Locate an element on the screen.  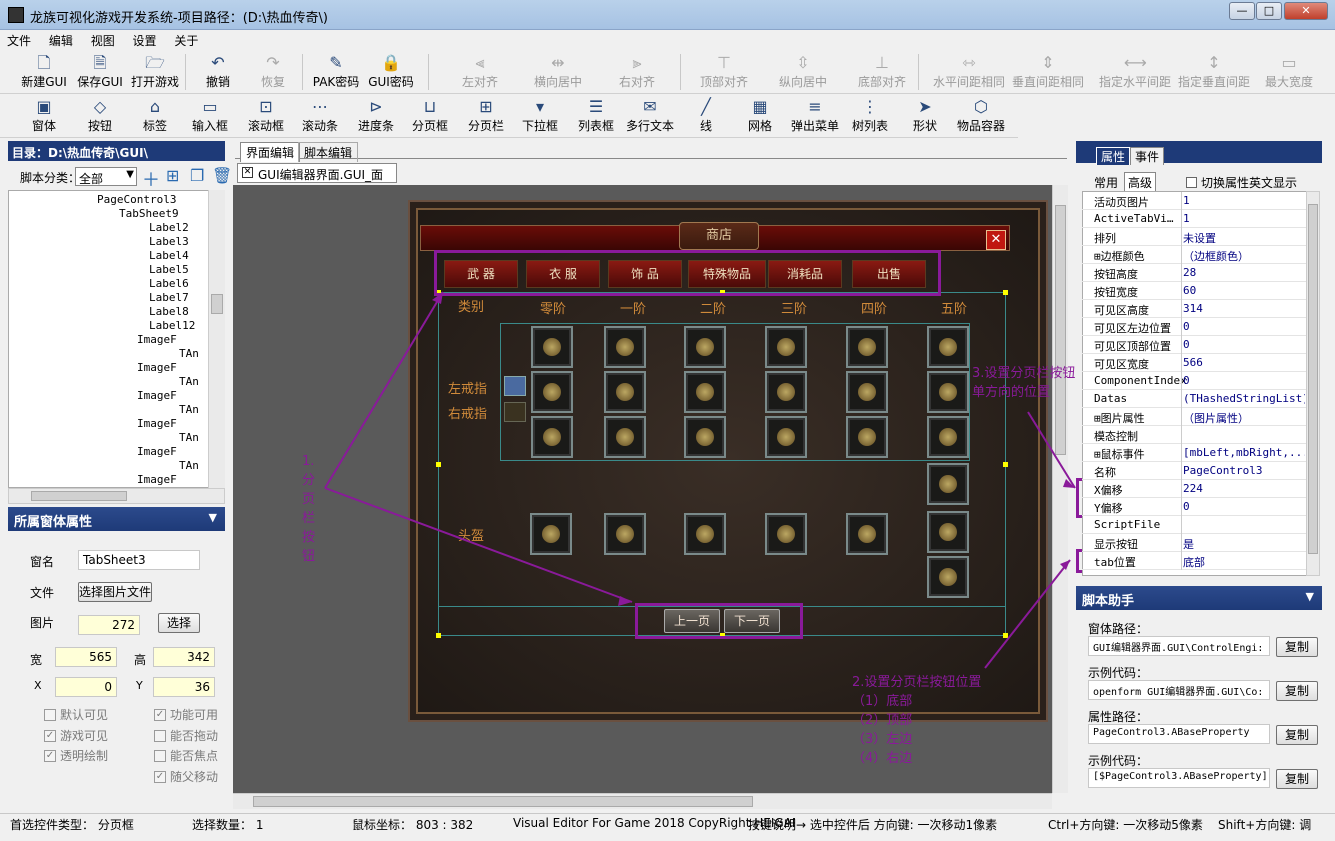
property-row: 按钮宽度 60 is located at coordinates (1194, 291).